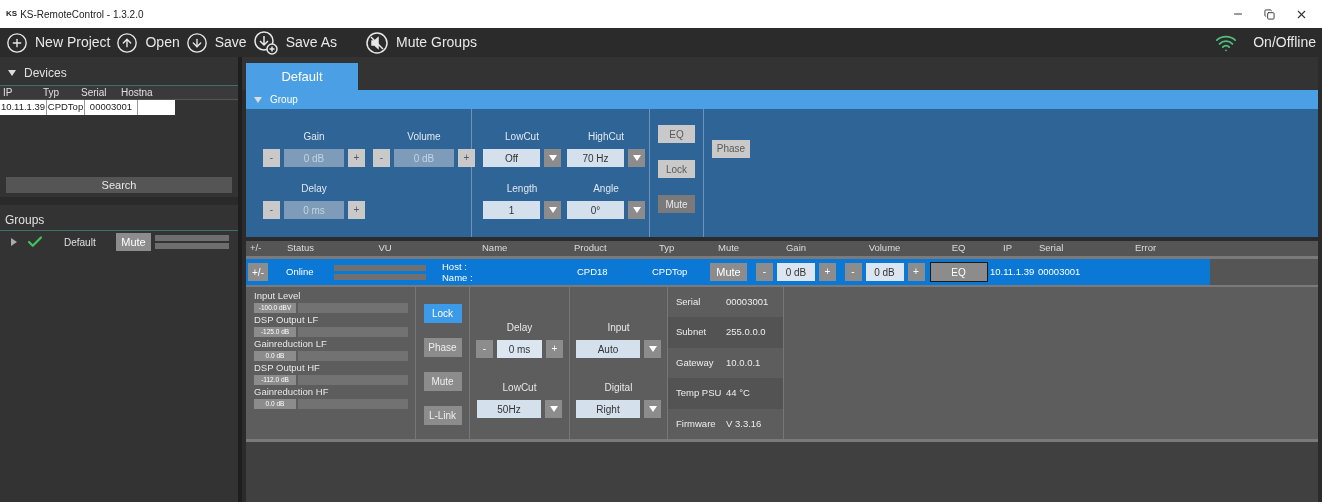 The image size is (1322, 502). Describe the element at coordinates (442, 415) in the screenshot. I see `device-button: L-Link` at that location.